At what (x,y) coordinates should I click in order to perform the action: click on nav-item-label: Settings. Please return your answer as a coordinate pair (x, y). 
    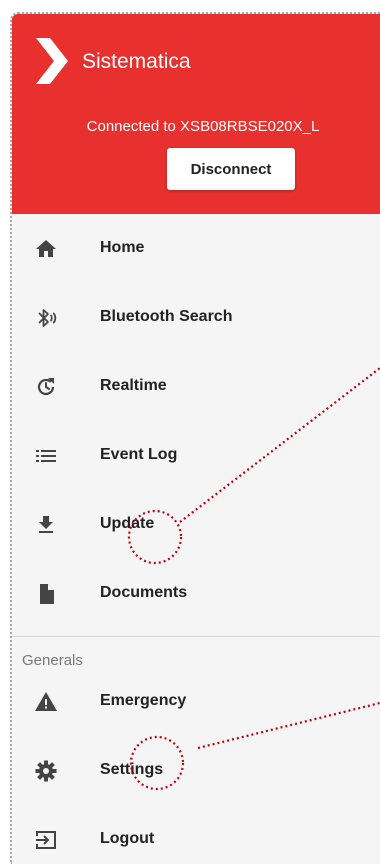
    Looking at the image, I should click on (132, 769).